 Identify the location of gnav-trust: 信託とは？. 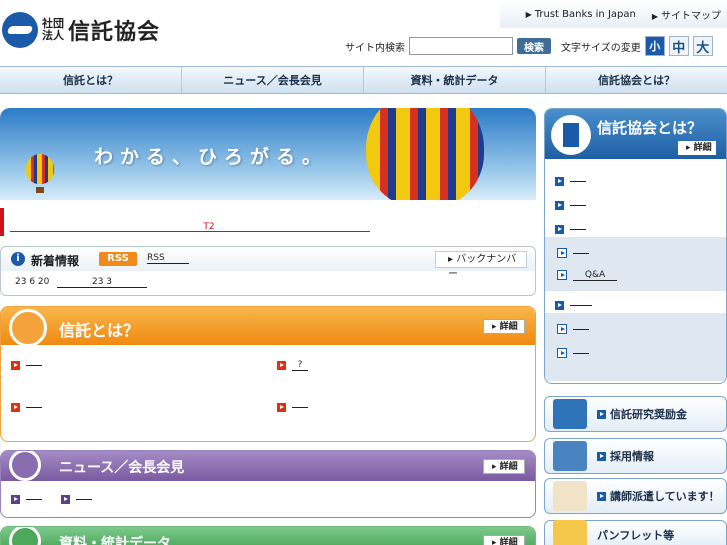
(91, 80).